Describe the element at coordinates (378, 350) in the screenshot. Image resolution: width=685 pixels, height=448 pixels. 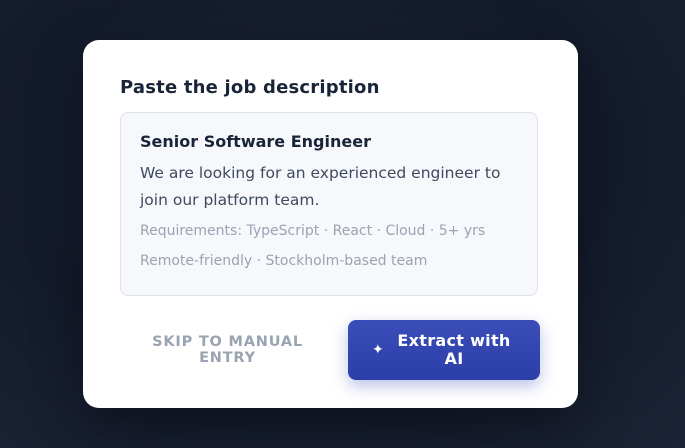
I see `sparkle-icon: ✦` at that location.